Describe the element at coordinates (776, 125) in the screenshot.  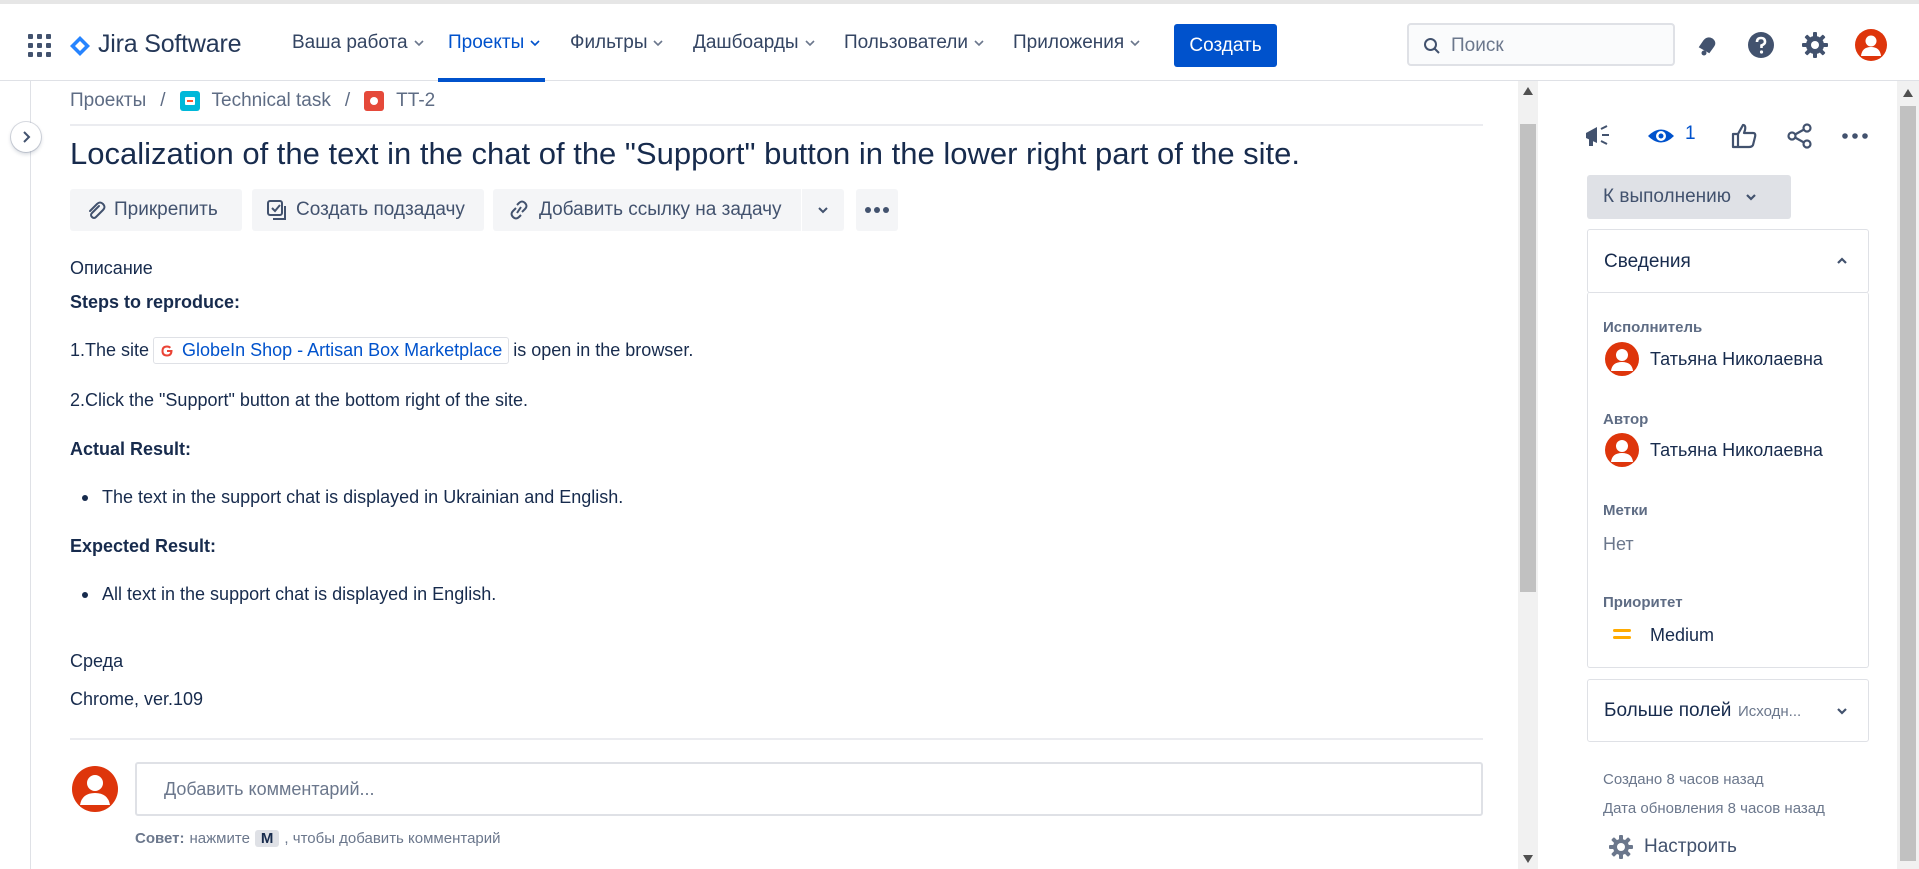
I see `divider` at that location.